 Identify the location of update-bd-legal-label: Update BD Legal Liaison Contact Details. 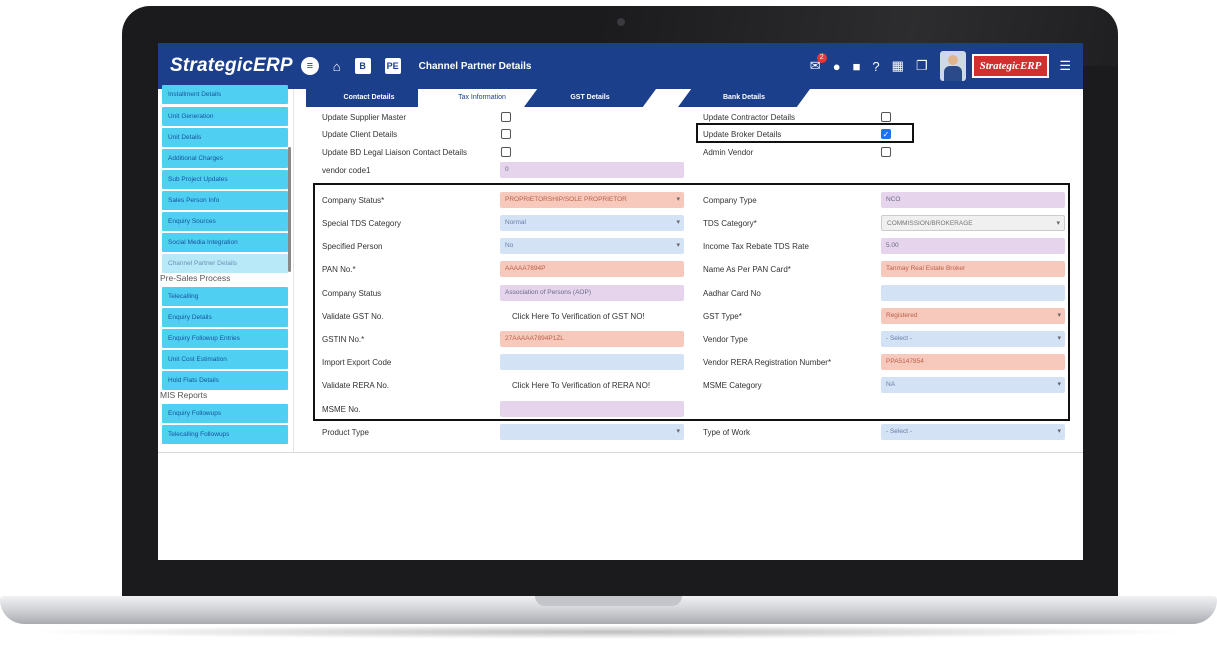
(394, 152).